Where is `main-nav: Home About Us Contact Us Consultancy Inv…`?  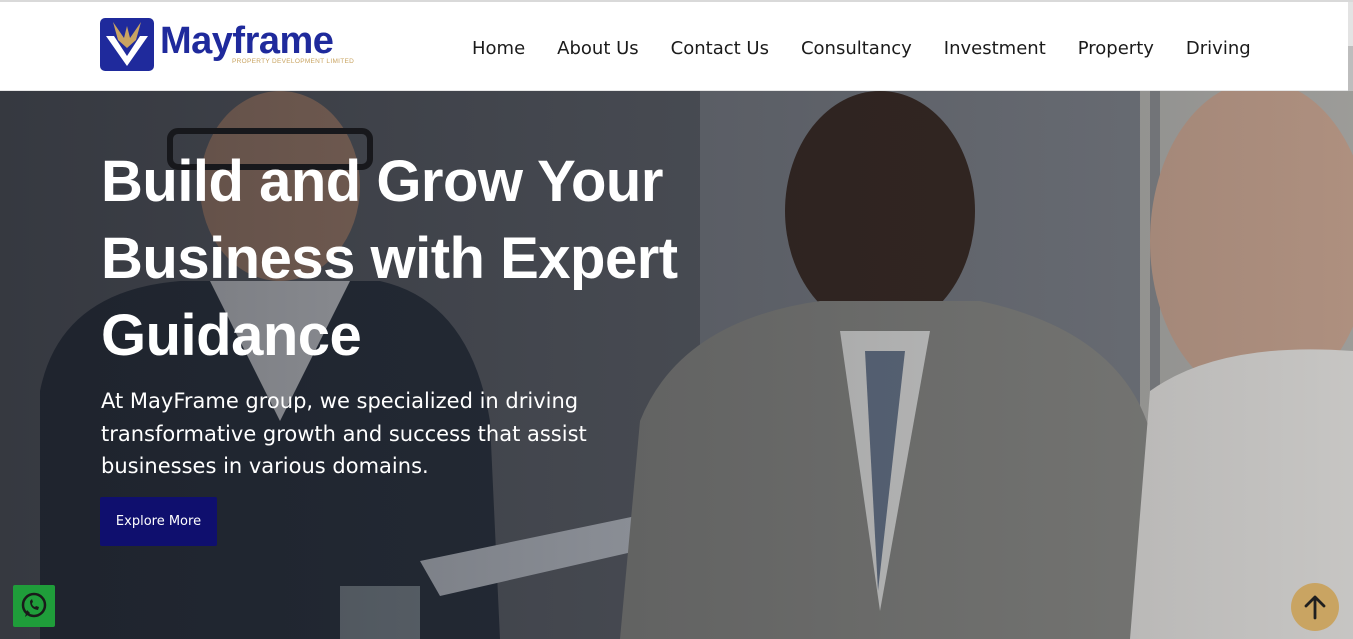
main-nav: Home About Us Contact Us Consultancy Inv… is located at coordinates (861, 49).